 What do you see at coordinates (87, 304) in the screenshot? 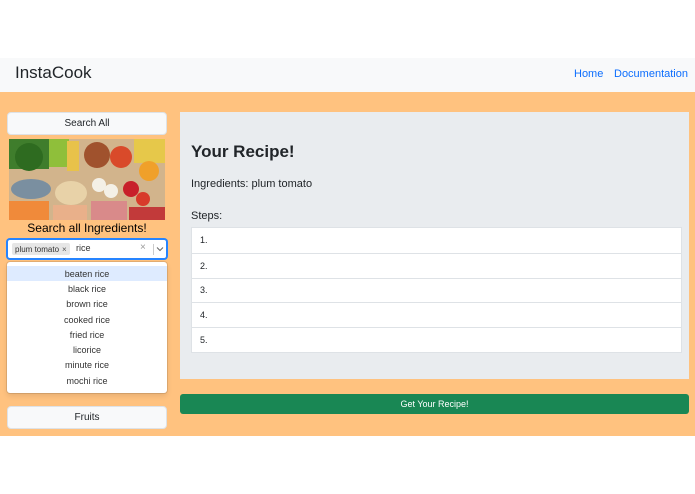
I see `option-item: brown rice` at bounding box center [87, 304].